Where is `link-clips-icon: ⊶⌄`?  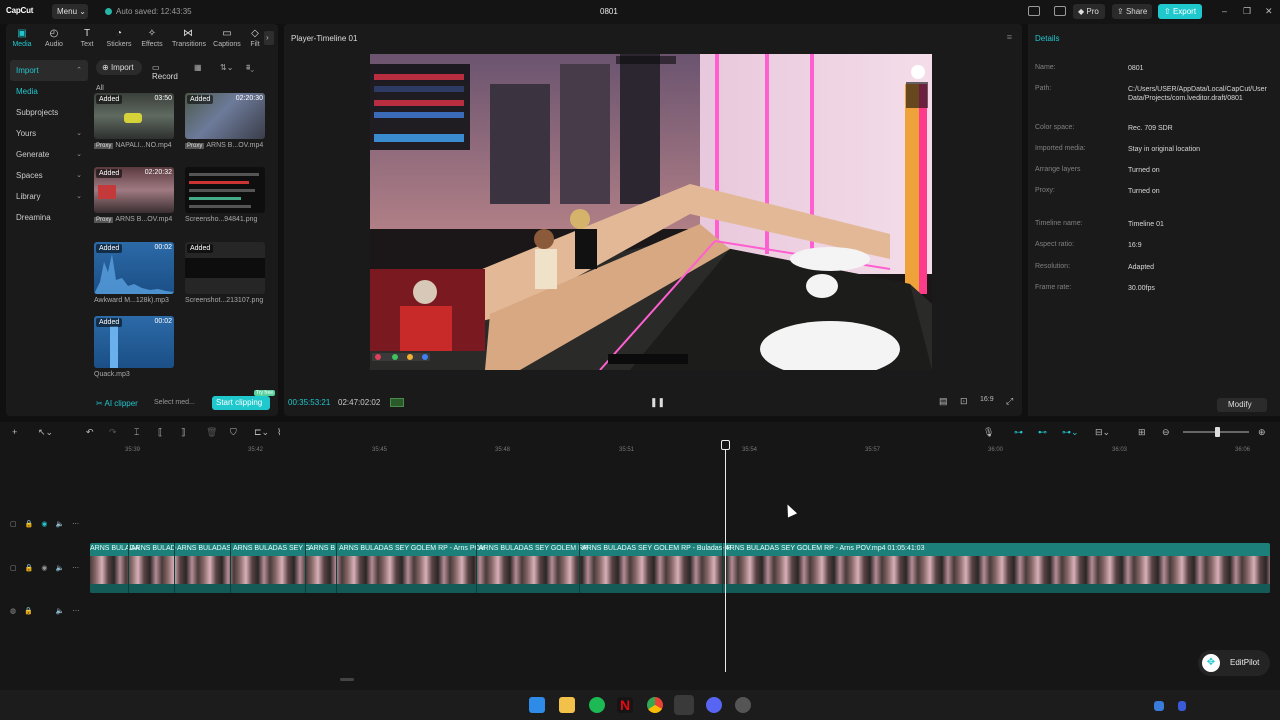 link-clips-icon: ⊶⌄ is located at coordinates (1070, 432).